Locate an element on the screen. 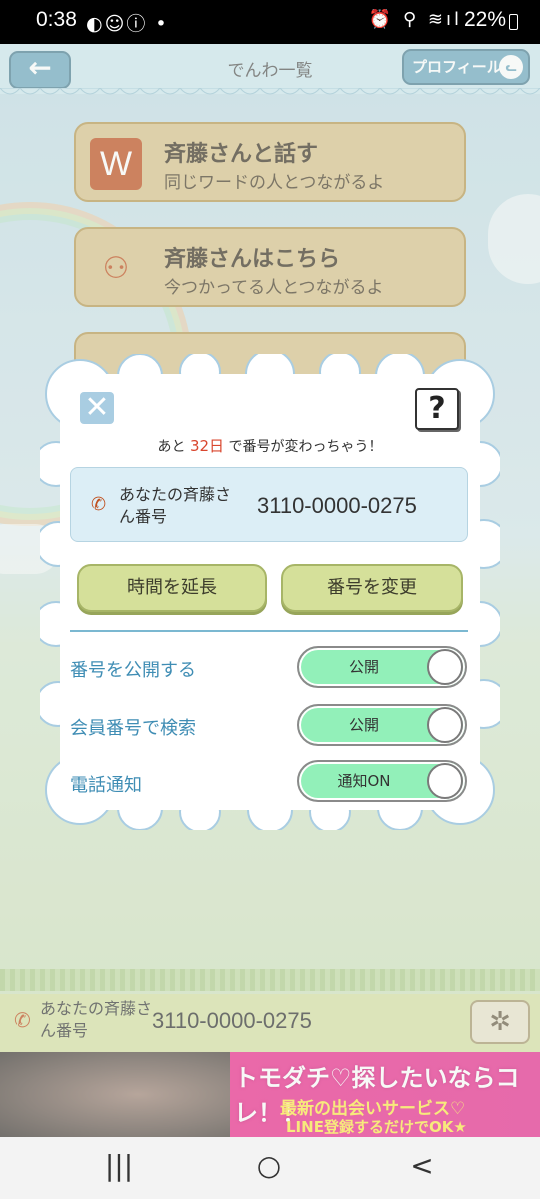  countdown-suffix: で番号が変わっちゃう！ is located at coordinates (305, 447).